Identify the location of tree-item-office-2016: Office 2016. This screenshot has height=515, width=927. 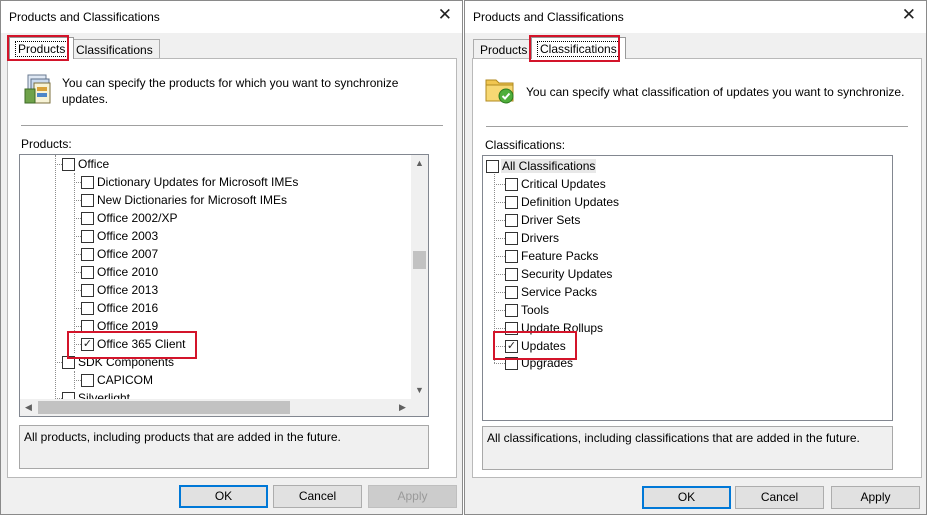
(120, 308).